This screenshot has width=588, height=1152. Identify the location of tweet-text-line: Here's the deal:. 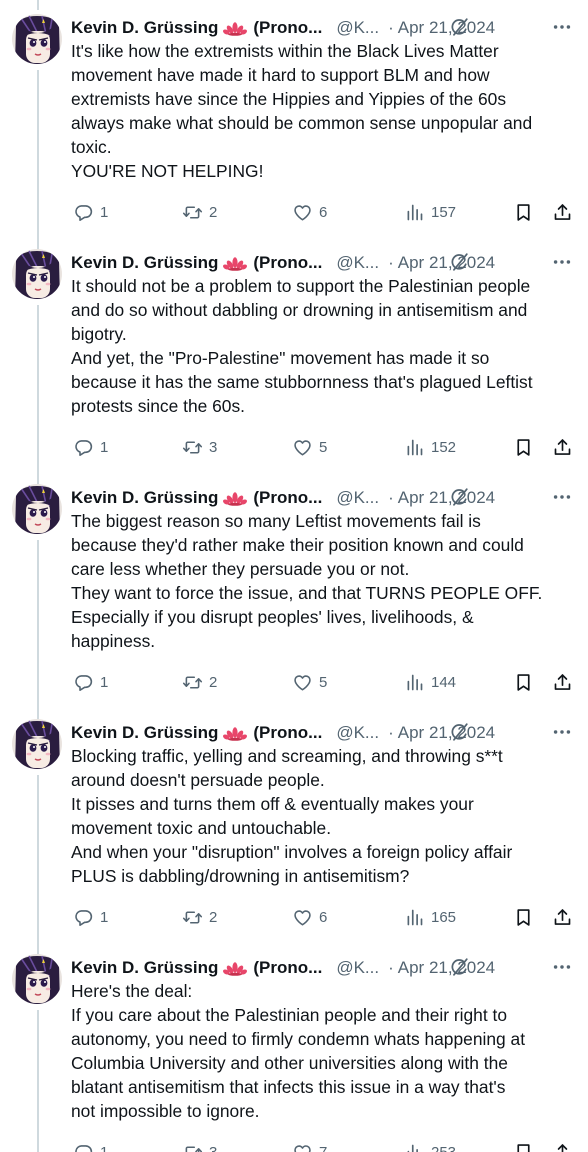
(132, 991).